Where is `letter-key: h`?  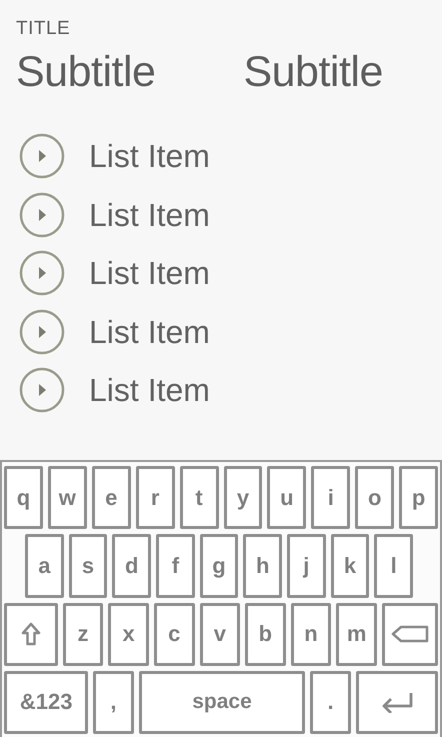 letter-key: h is located at coordinates (262, 566).